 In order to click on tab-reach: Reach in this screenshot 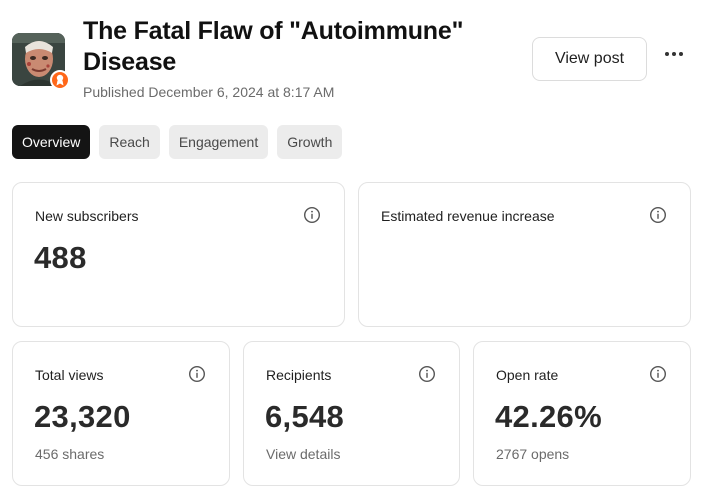, I will do `click(129, 142)`.